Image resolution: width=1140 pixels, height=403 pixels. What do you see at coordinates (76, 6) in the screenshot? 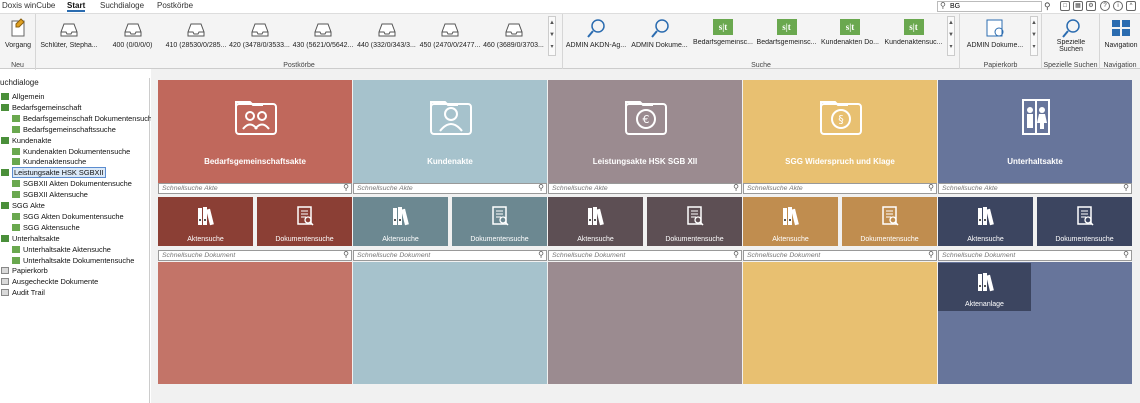
I see `tab-start: Start` at bounding box center [76, 6].